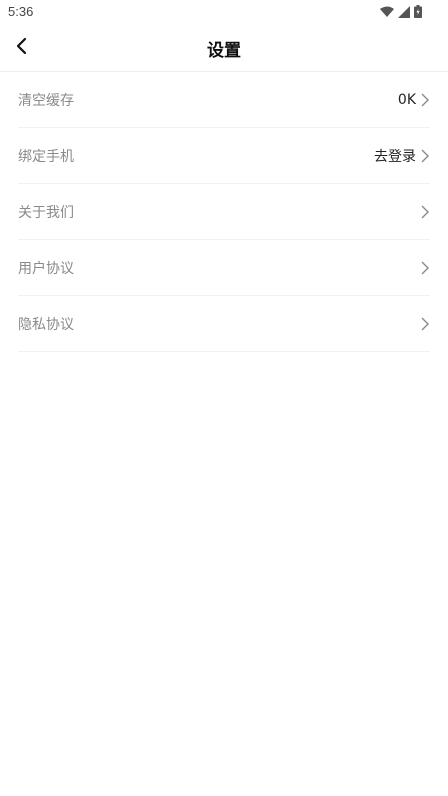  Describe the element at coordinates (46, 156) in the screenshot. I see `settings-item-label: 绑定手机` at that location.